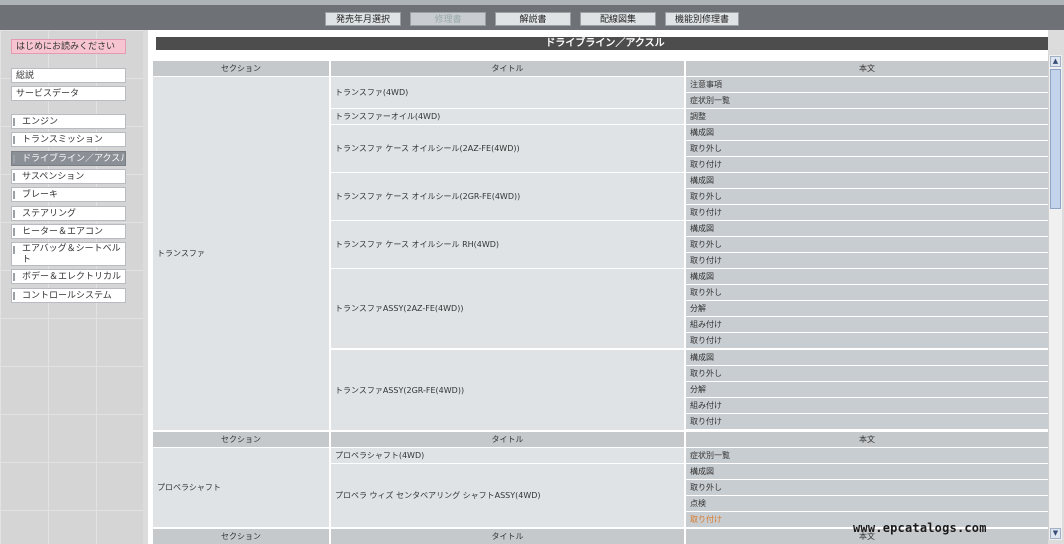 Image resolution: width=1064 pixels, height=544 pixels. I want to click on title-cell: トランスファ(4WD), so click(507, 92).